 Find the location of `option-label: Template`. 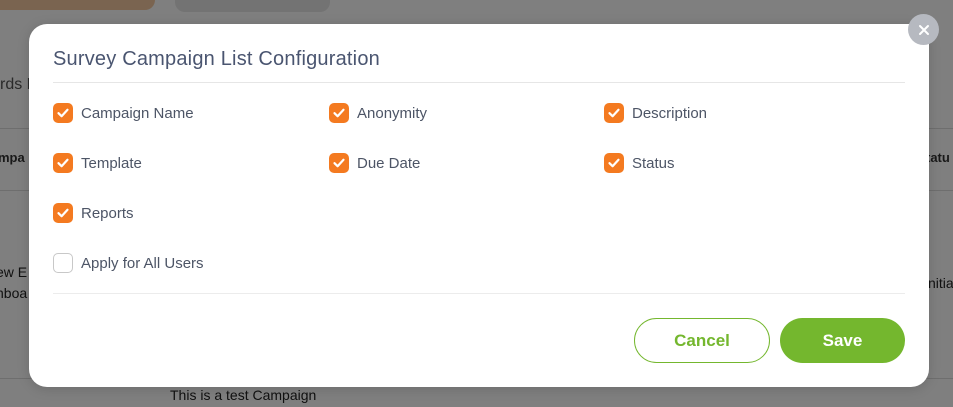

option-label: Template is located at coordinates (111, 163).